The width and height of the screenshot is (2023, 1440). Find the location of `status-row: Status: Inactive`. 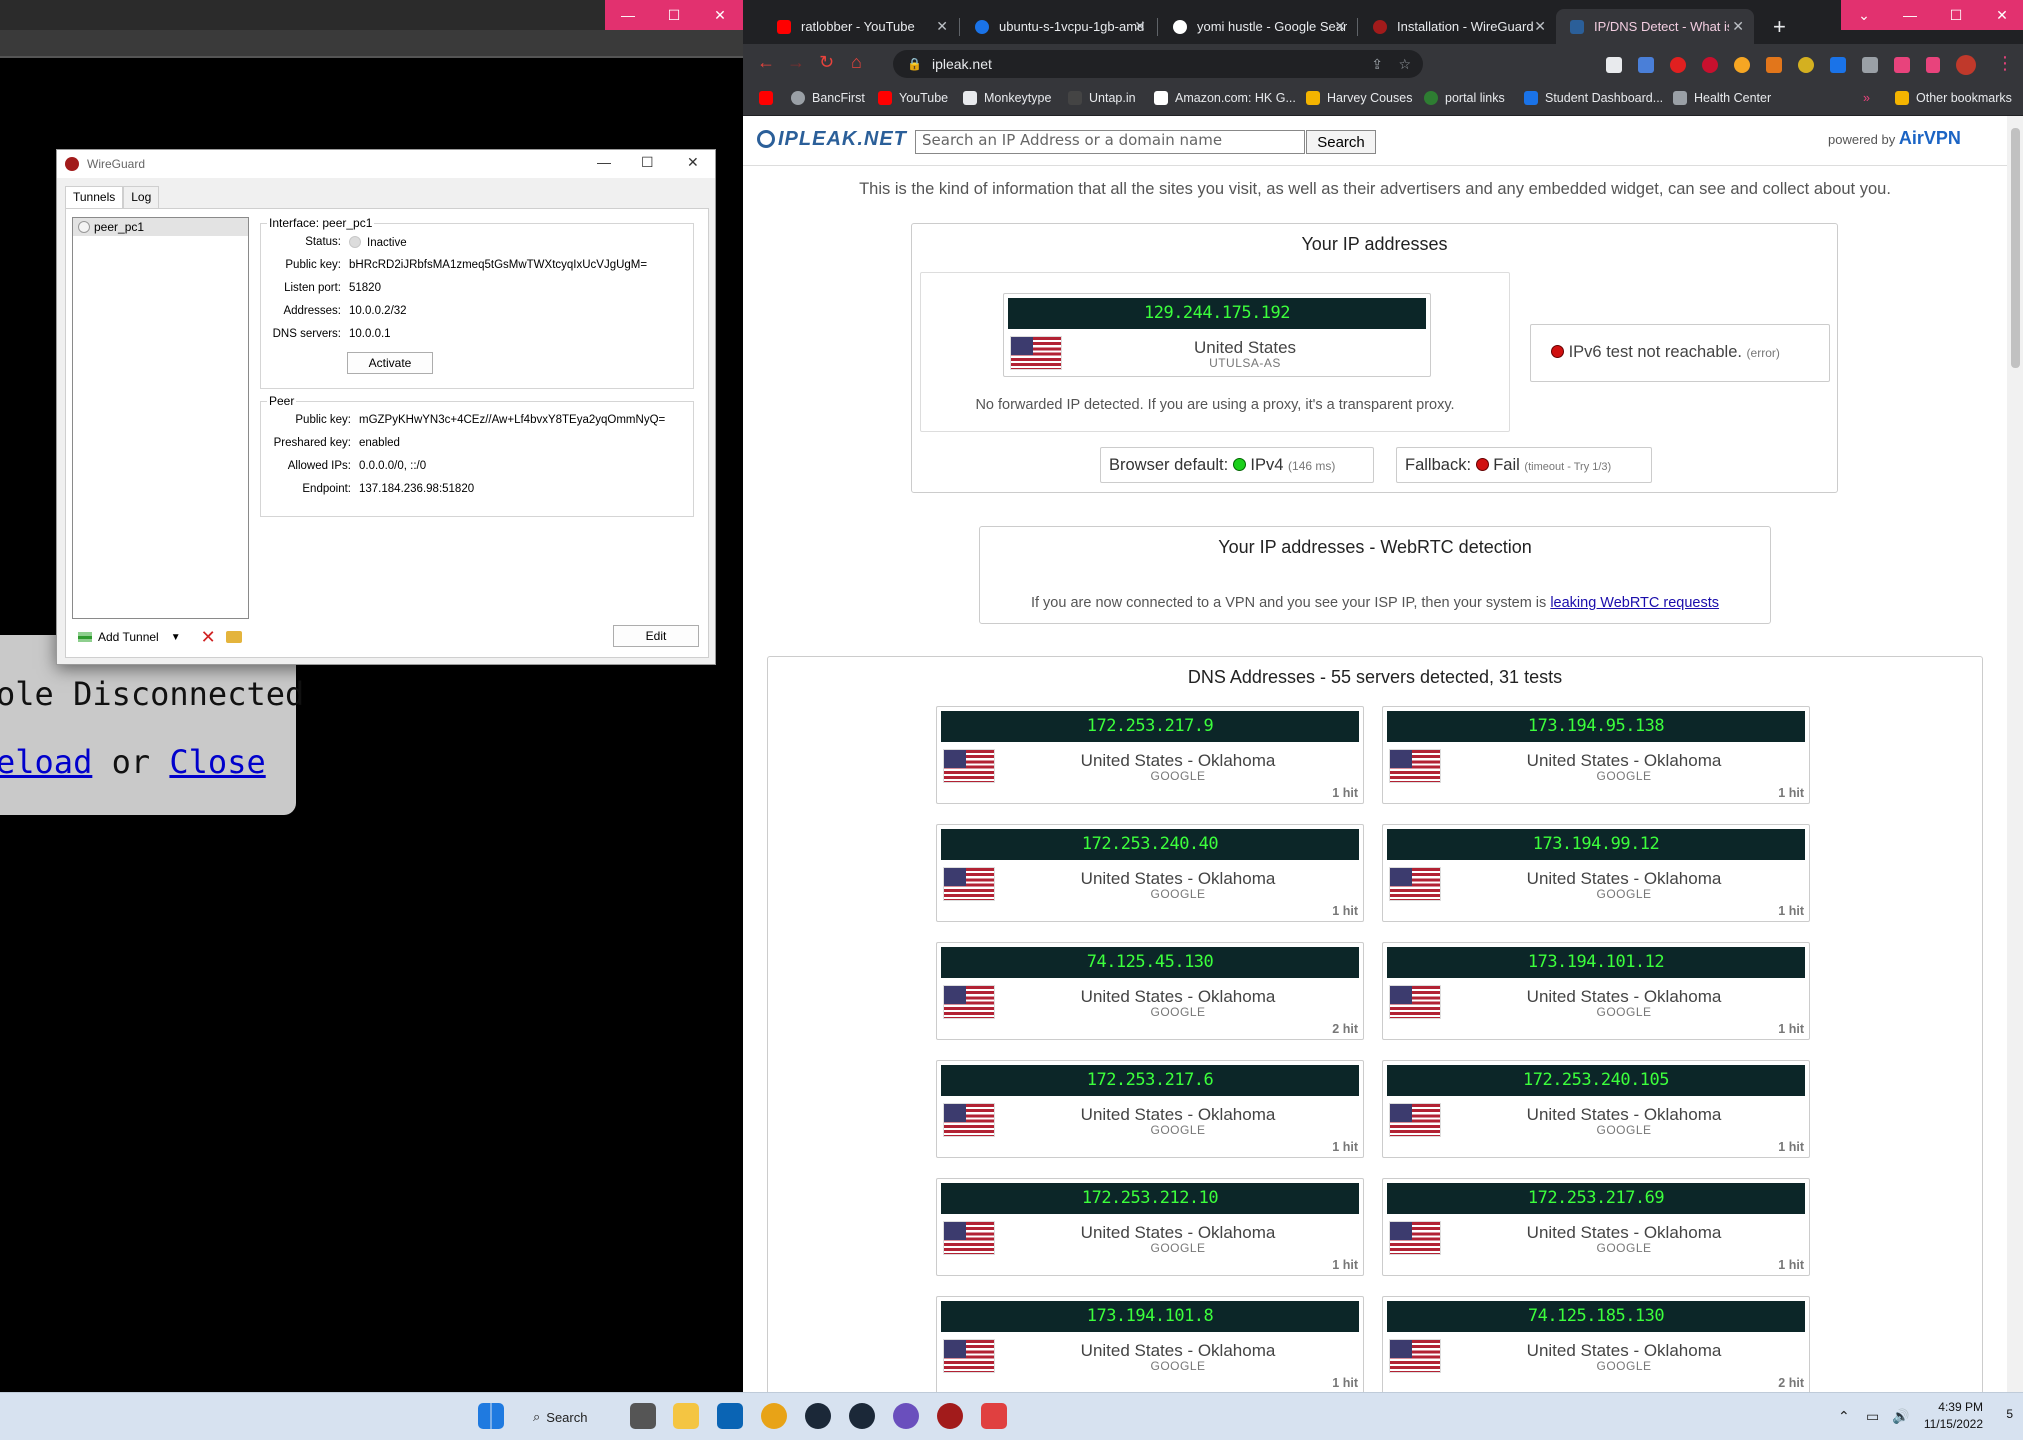

status-row: Status: Inactive is located at coordinates (477, 245).